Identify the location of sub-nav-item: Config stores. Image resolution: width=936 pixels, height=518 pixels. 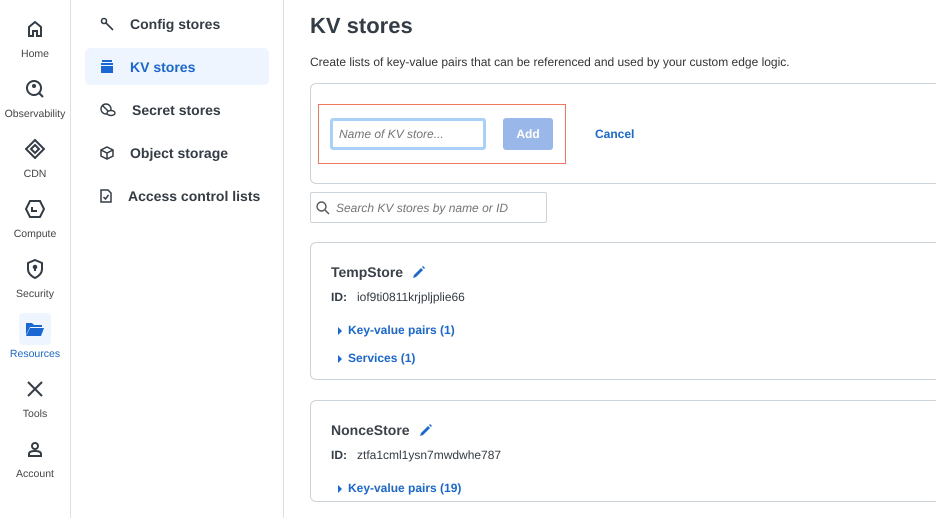
(177, 23).